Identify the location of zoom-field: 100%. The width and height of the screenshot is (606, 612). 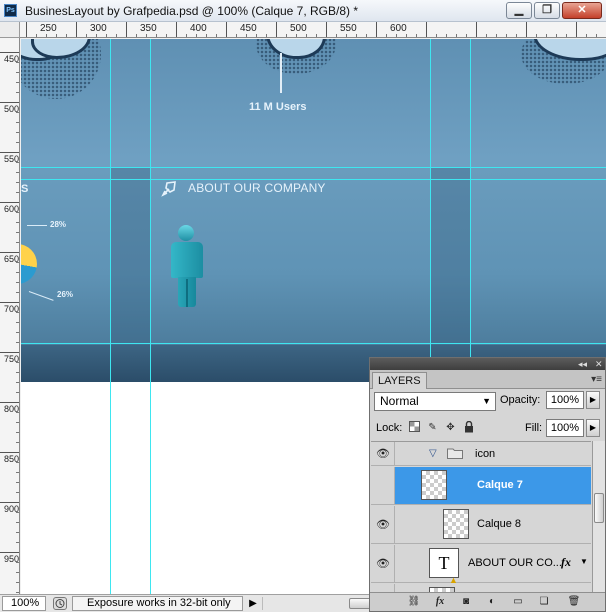
(24, 603).